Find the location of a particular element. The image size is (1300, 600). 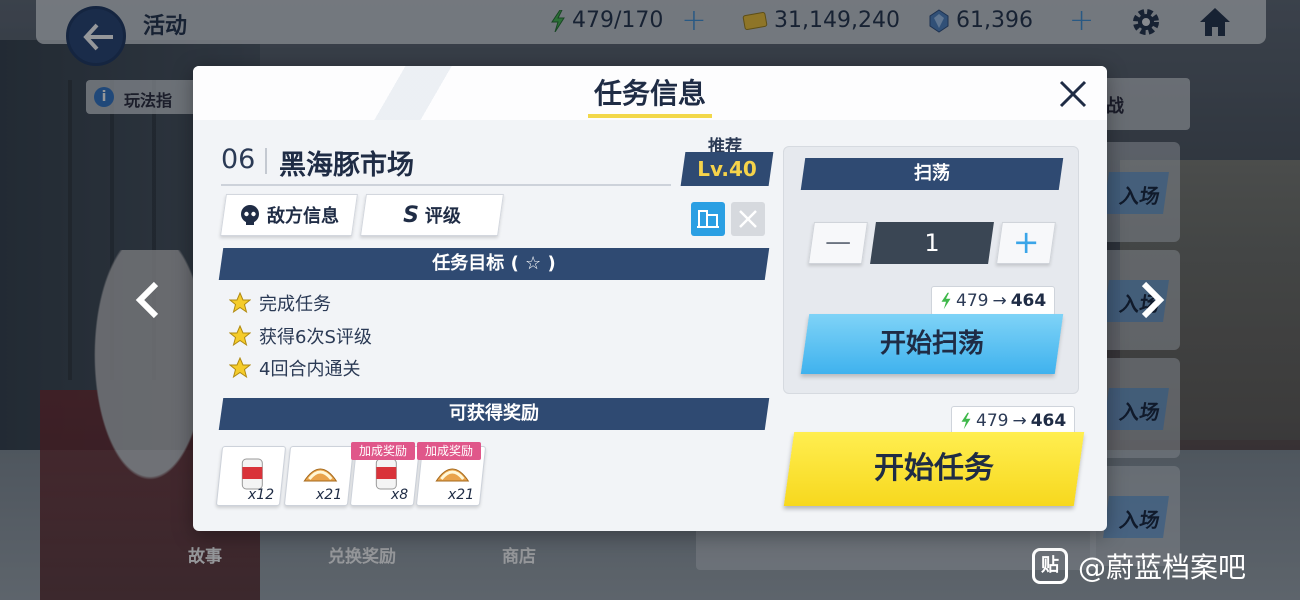

sweep-minus-button: — is located at coordinates (838, 243).